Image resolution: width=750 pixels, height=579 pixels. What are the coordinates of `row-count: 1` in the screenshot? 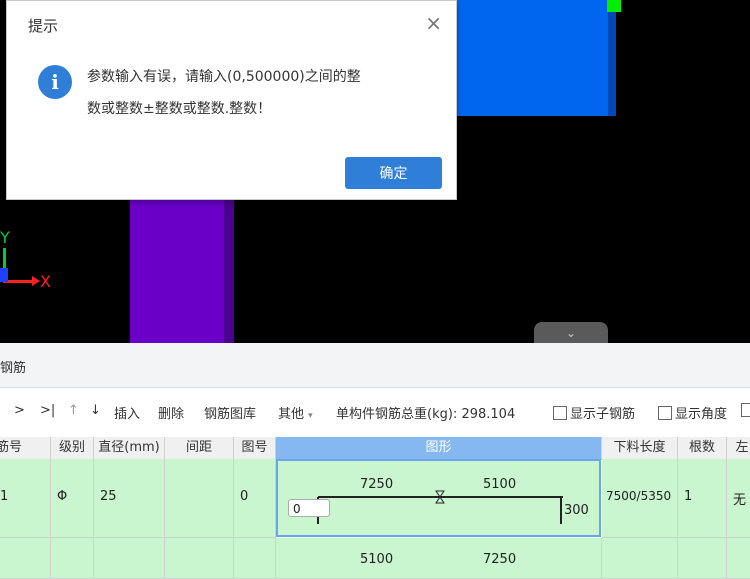 It's located at (688, 496).